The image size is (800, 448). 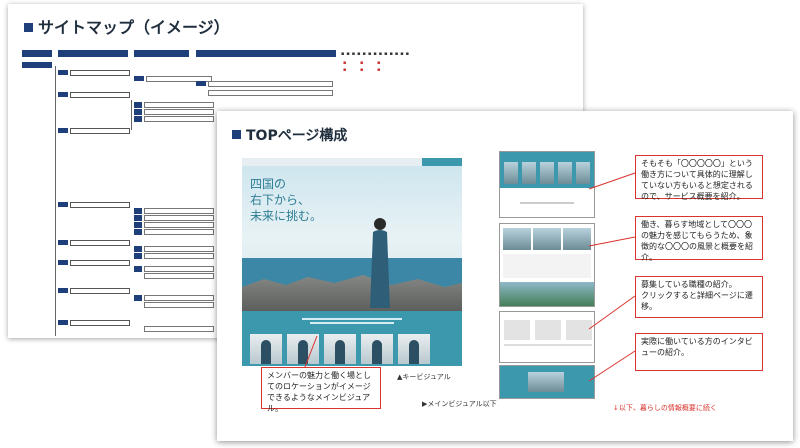 I want to click on tree-root-node, so click(x=37, y=65).